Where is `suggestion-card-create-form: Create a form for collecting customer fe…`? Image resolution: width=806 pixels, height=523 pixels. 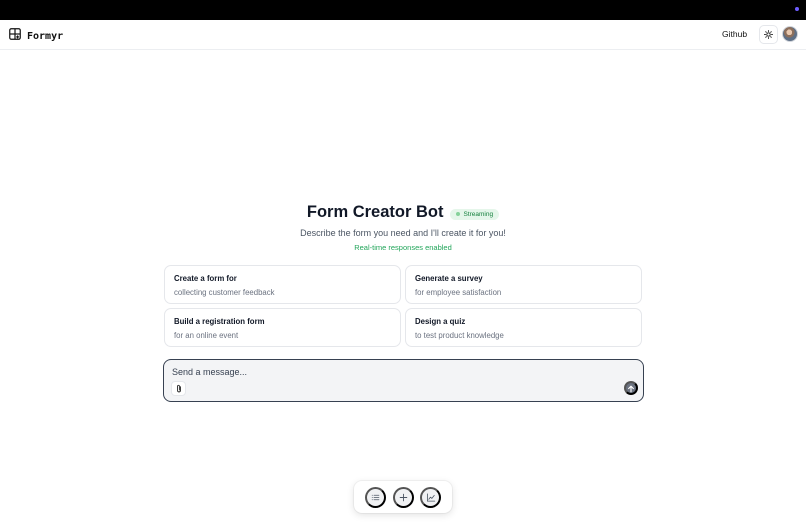 suggestion-card-create-form: Create a form for collecting customer fe… is located at coordinates (282, 284).